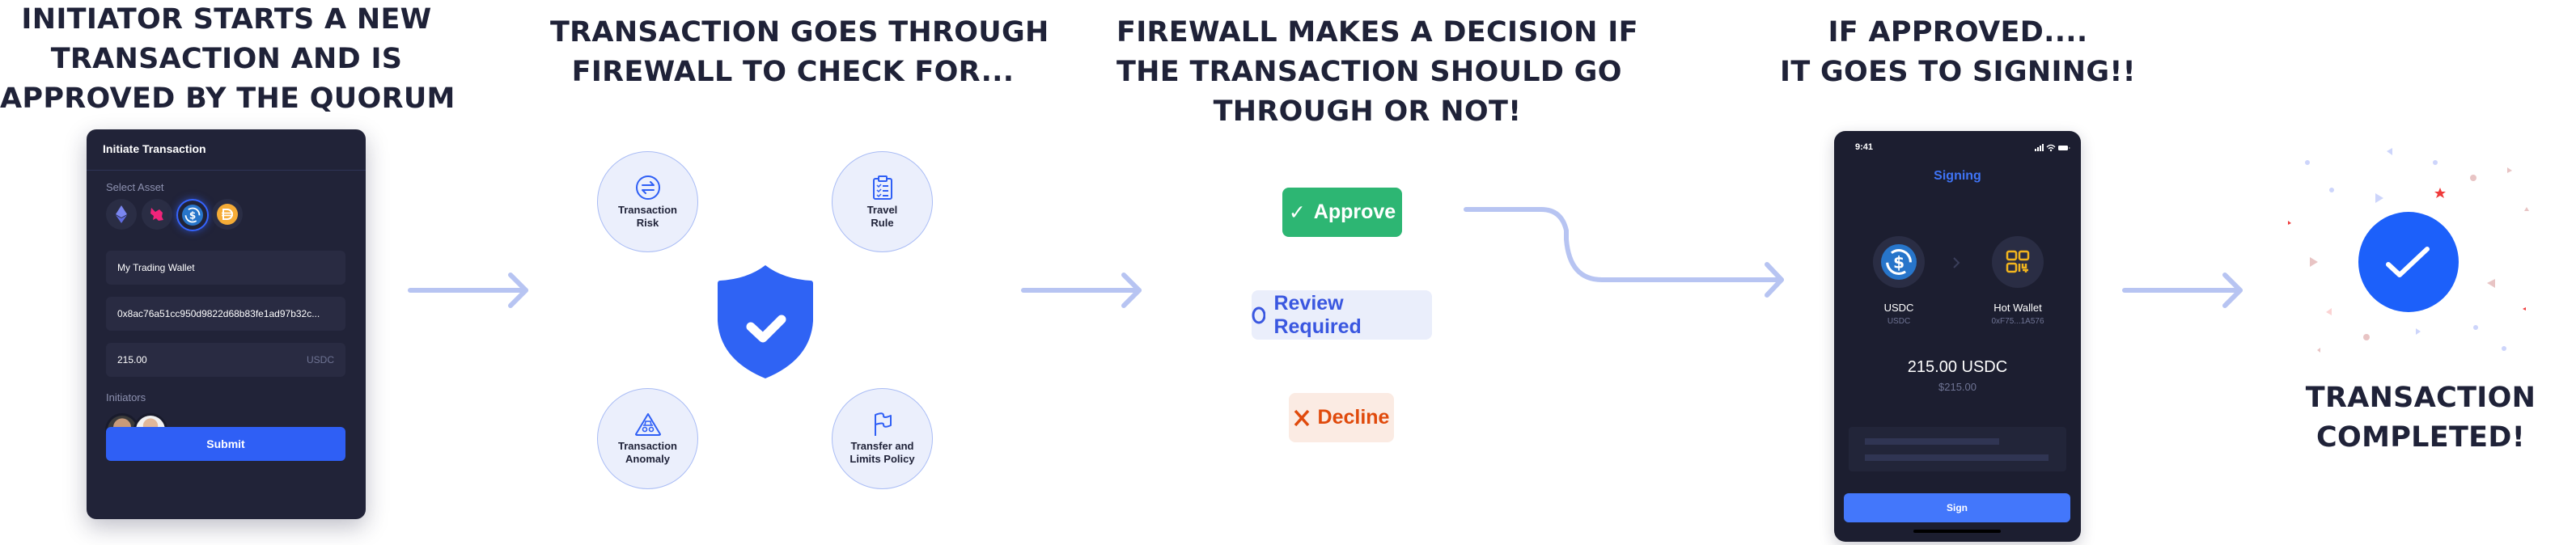  Describe the element at coordinates (882, 438) in the screenshot. I see `check-transfer-limits-policy: Transfer and Limits Policy` at that location.